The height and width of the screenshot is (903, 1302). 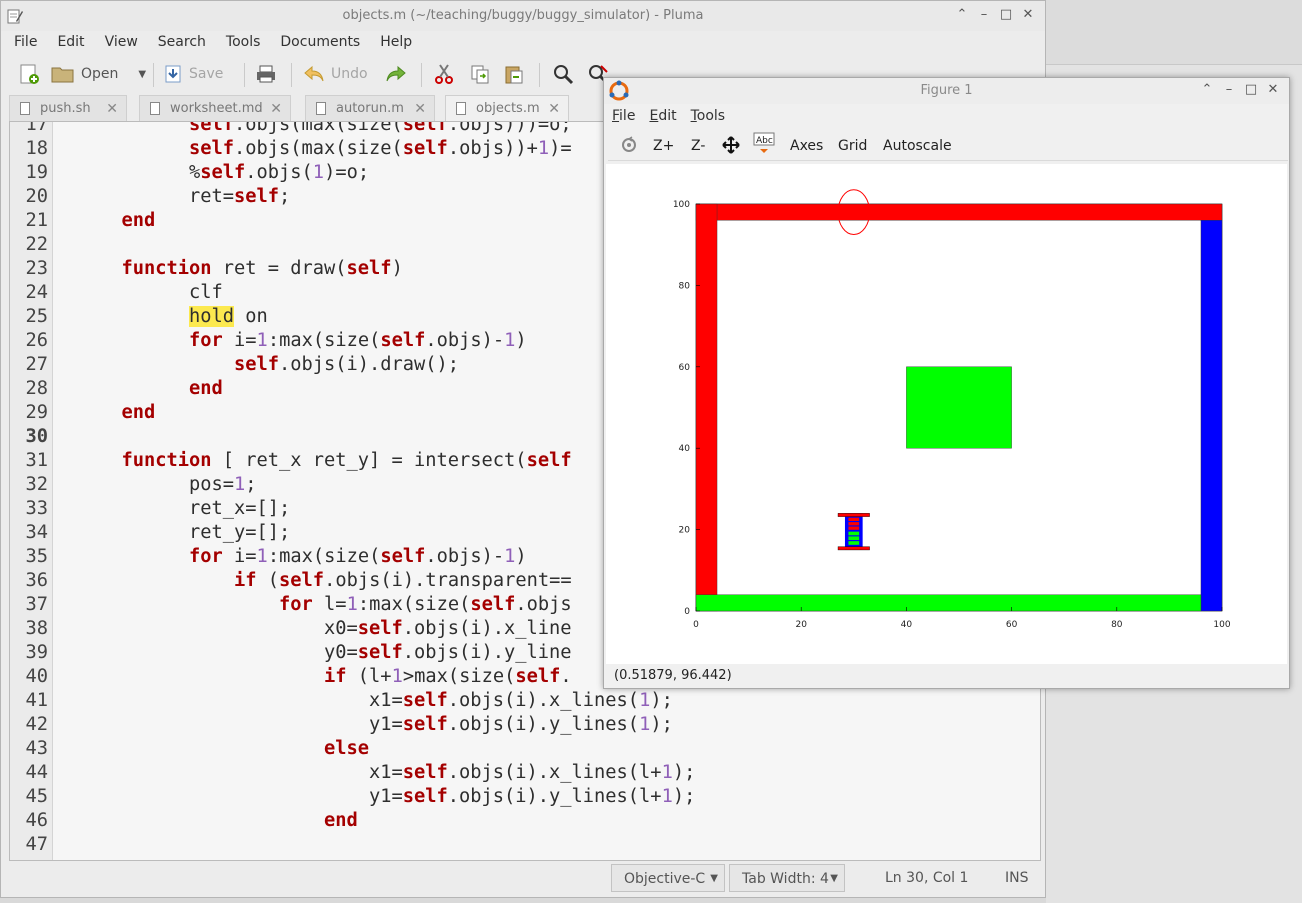 I want to click on menu-view: View, so click(x=119, y=42).